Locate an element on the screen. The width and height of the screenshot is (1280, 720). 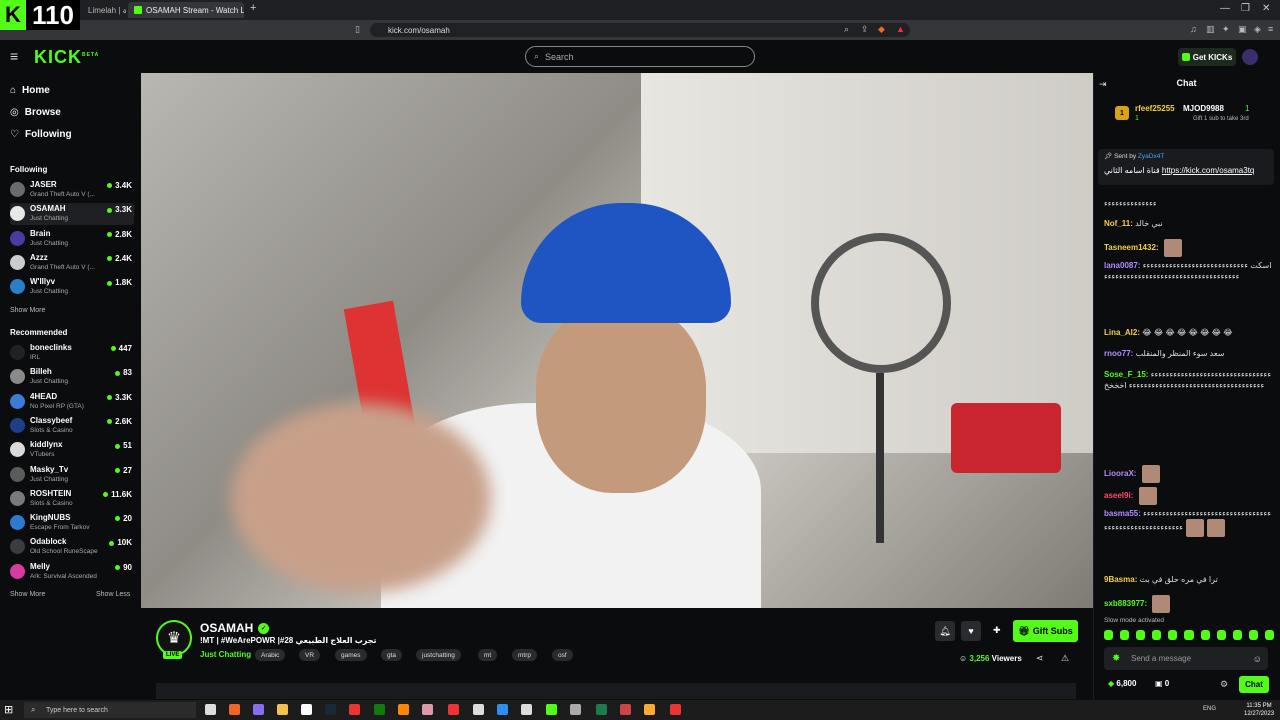
chat-username: aseel9i: is located at coordinates (1118, 495).